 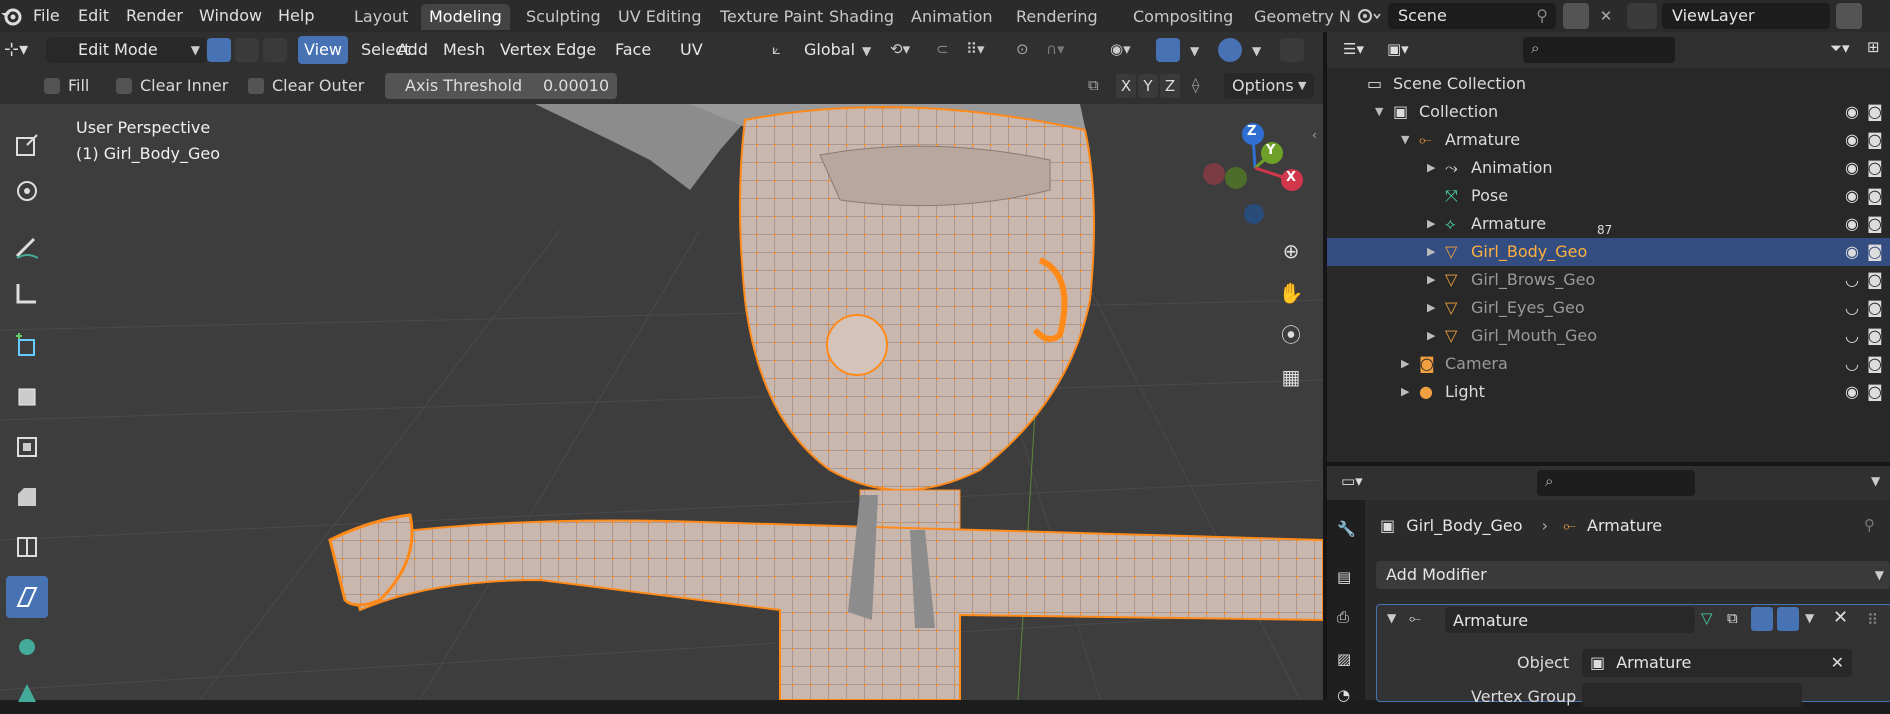 What do you see at coordinates (1707, 618) in the screenshot?
I see `edit-mode-display-icon: ▽` at bounding box center [1707, 618].